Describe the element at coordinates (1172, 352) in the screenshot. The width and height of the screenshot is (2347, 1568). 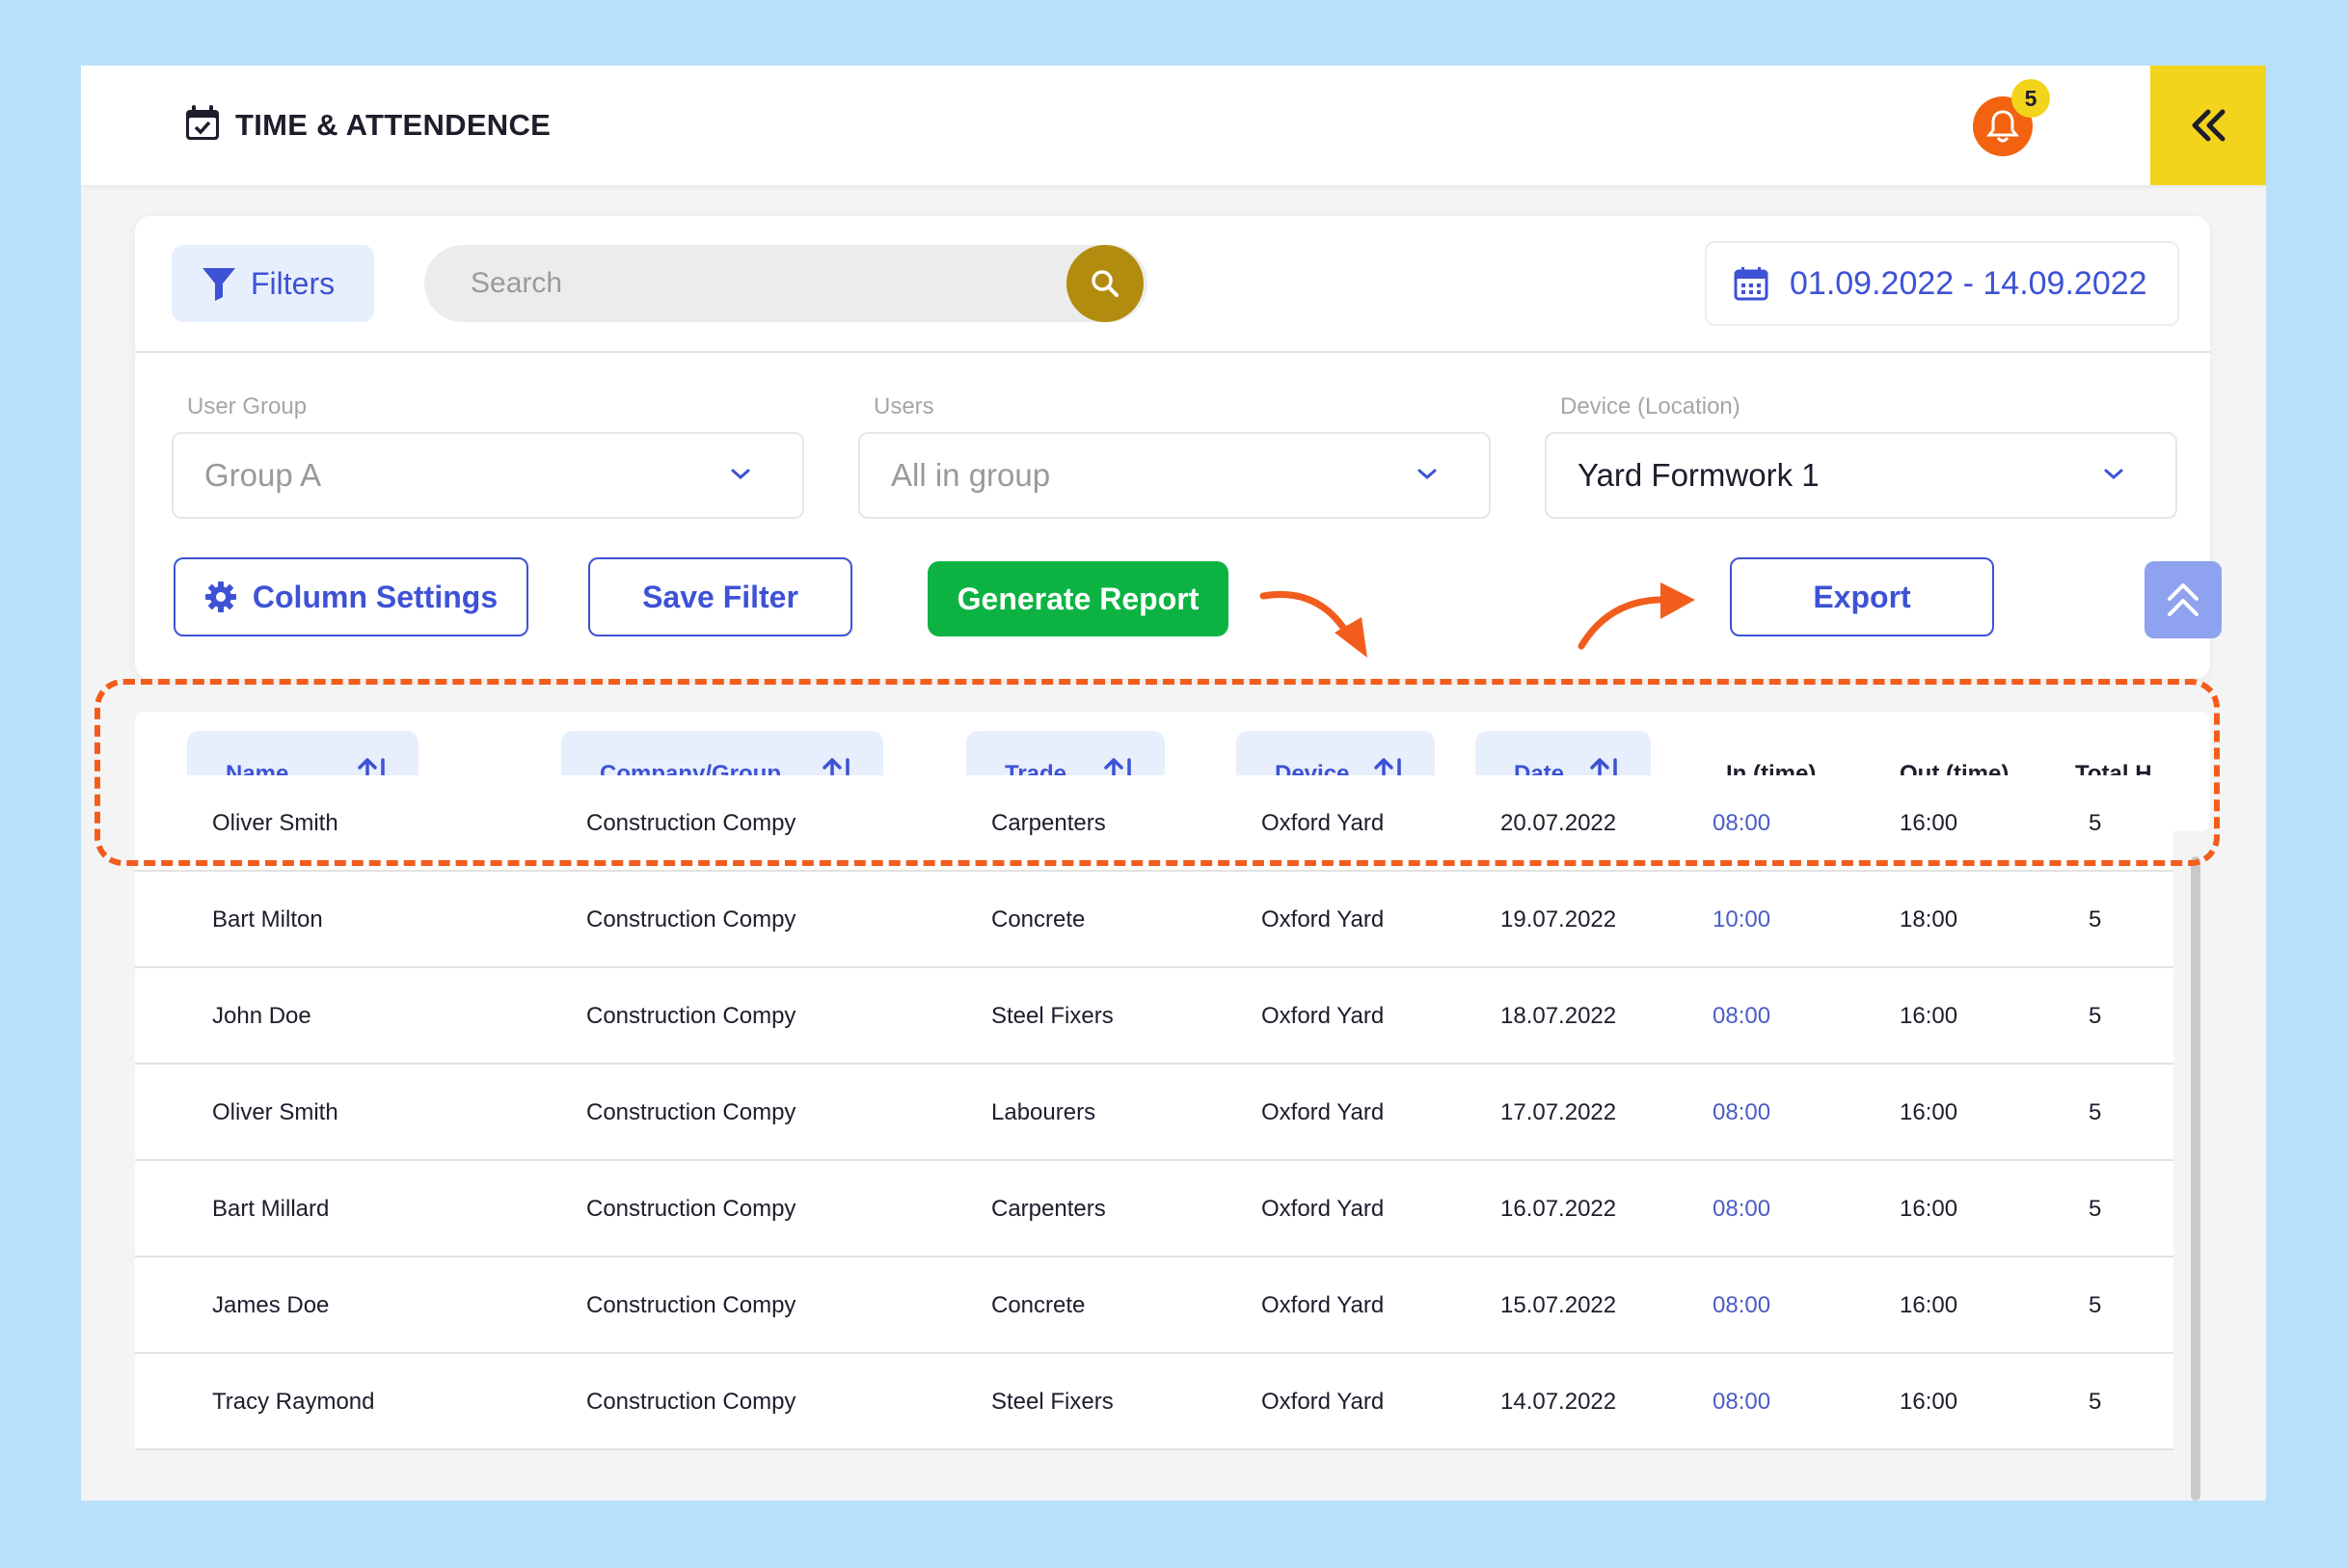
I see `divider` at that location.